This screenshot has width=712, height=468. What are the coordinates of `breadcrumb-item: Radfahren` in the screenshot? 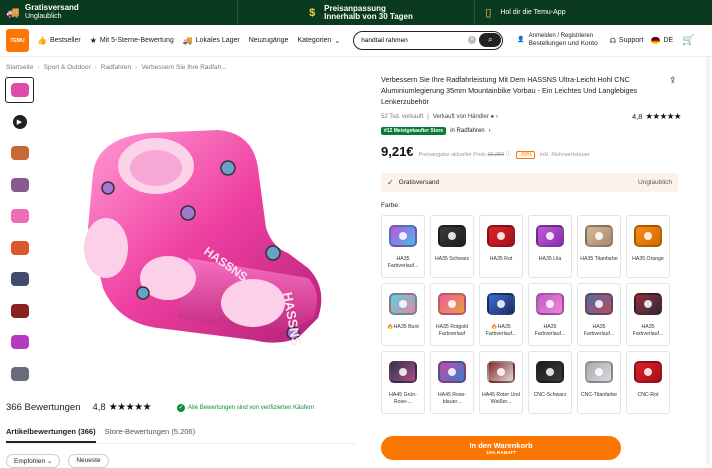 It's located at (116, 67).